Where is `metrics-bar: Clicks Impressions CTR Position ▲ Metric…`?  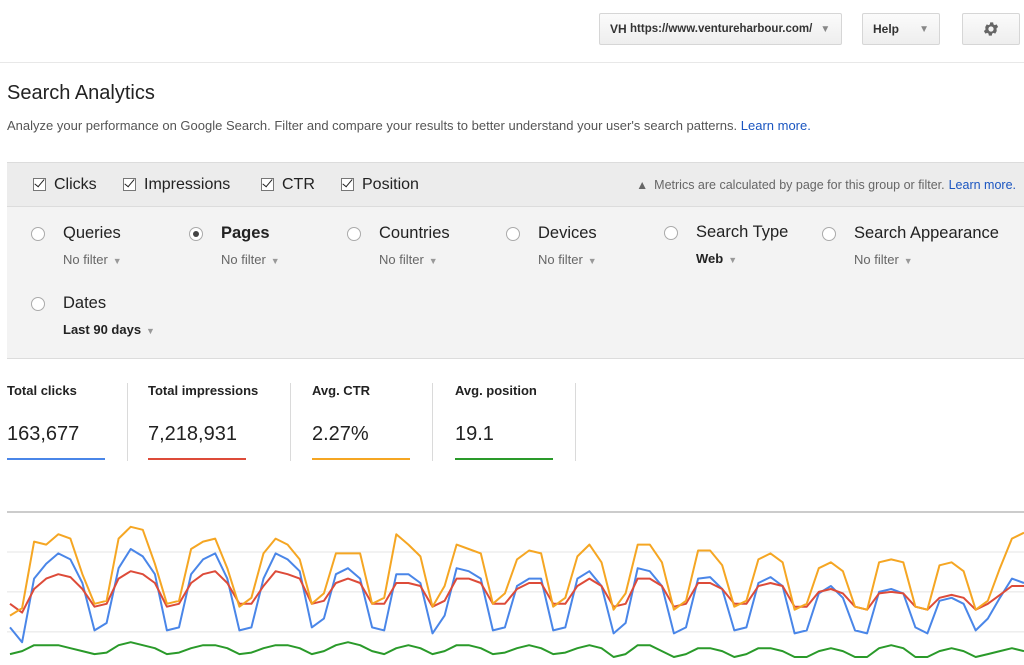
metrics-bar: Clicks Impressions CTR Position ▲ Metric… is located at coordinates (515, 184).